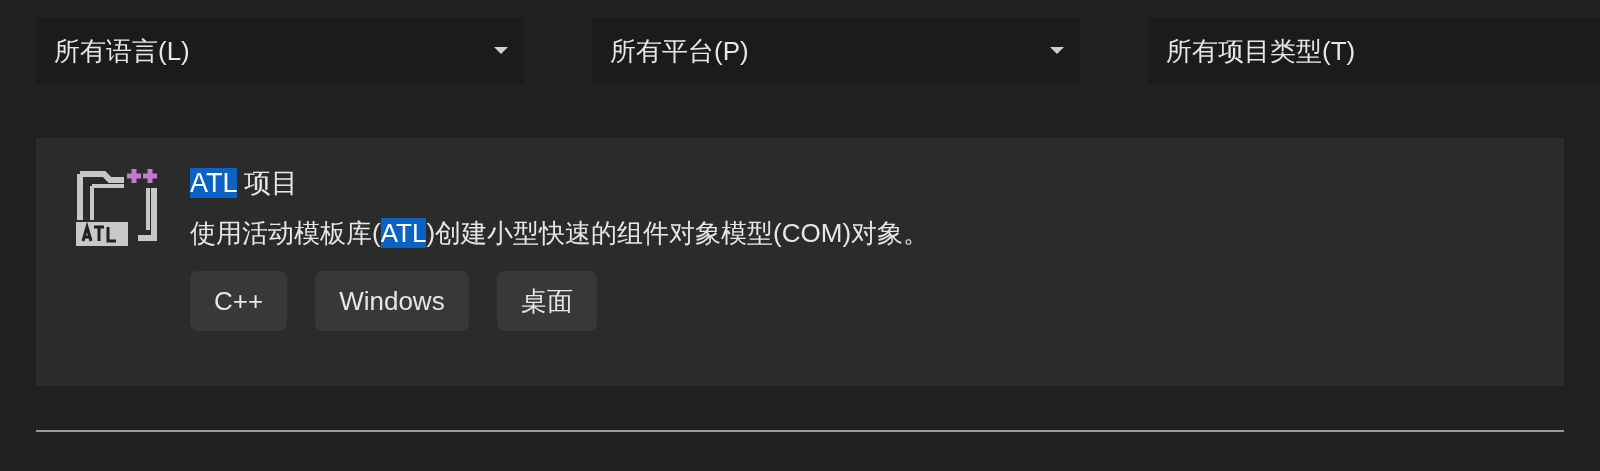 The width and height of the screenshot is (1600, 471). What do you see at coordinates (1374, 51) in the screenshot?
I see `filter-dropdown: 所有项目类型(T)` at bounding box center [1374, 51].